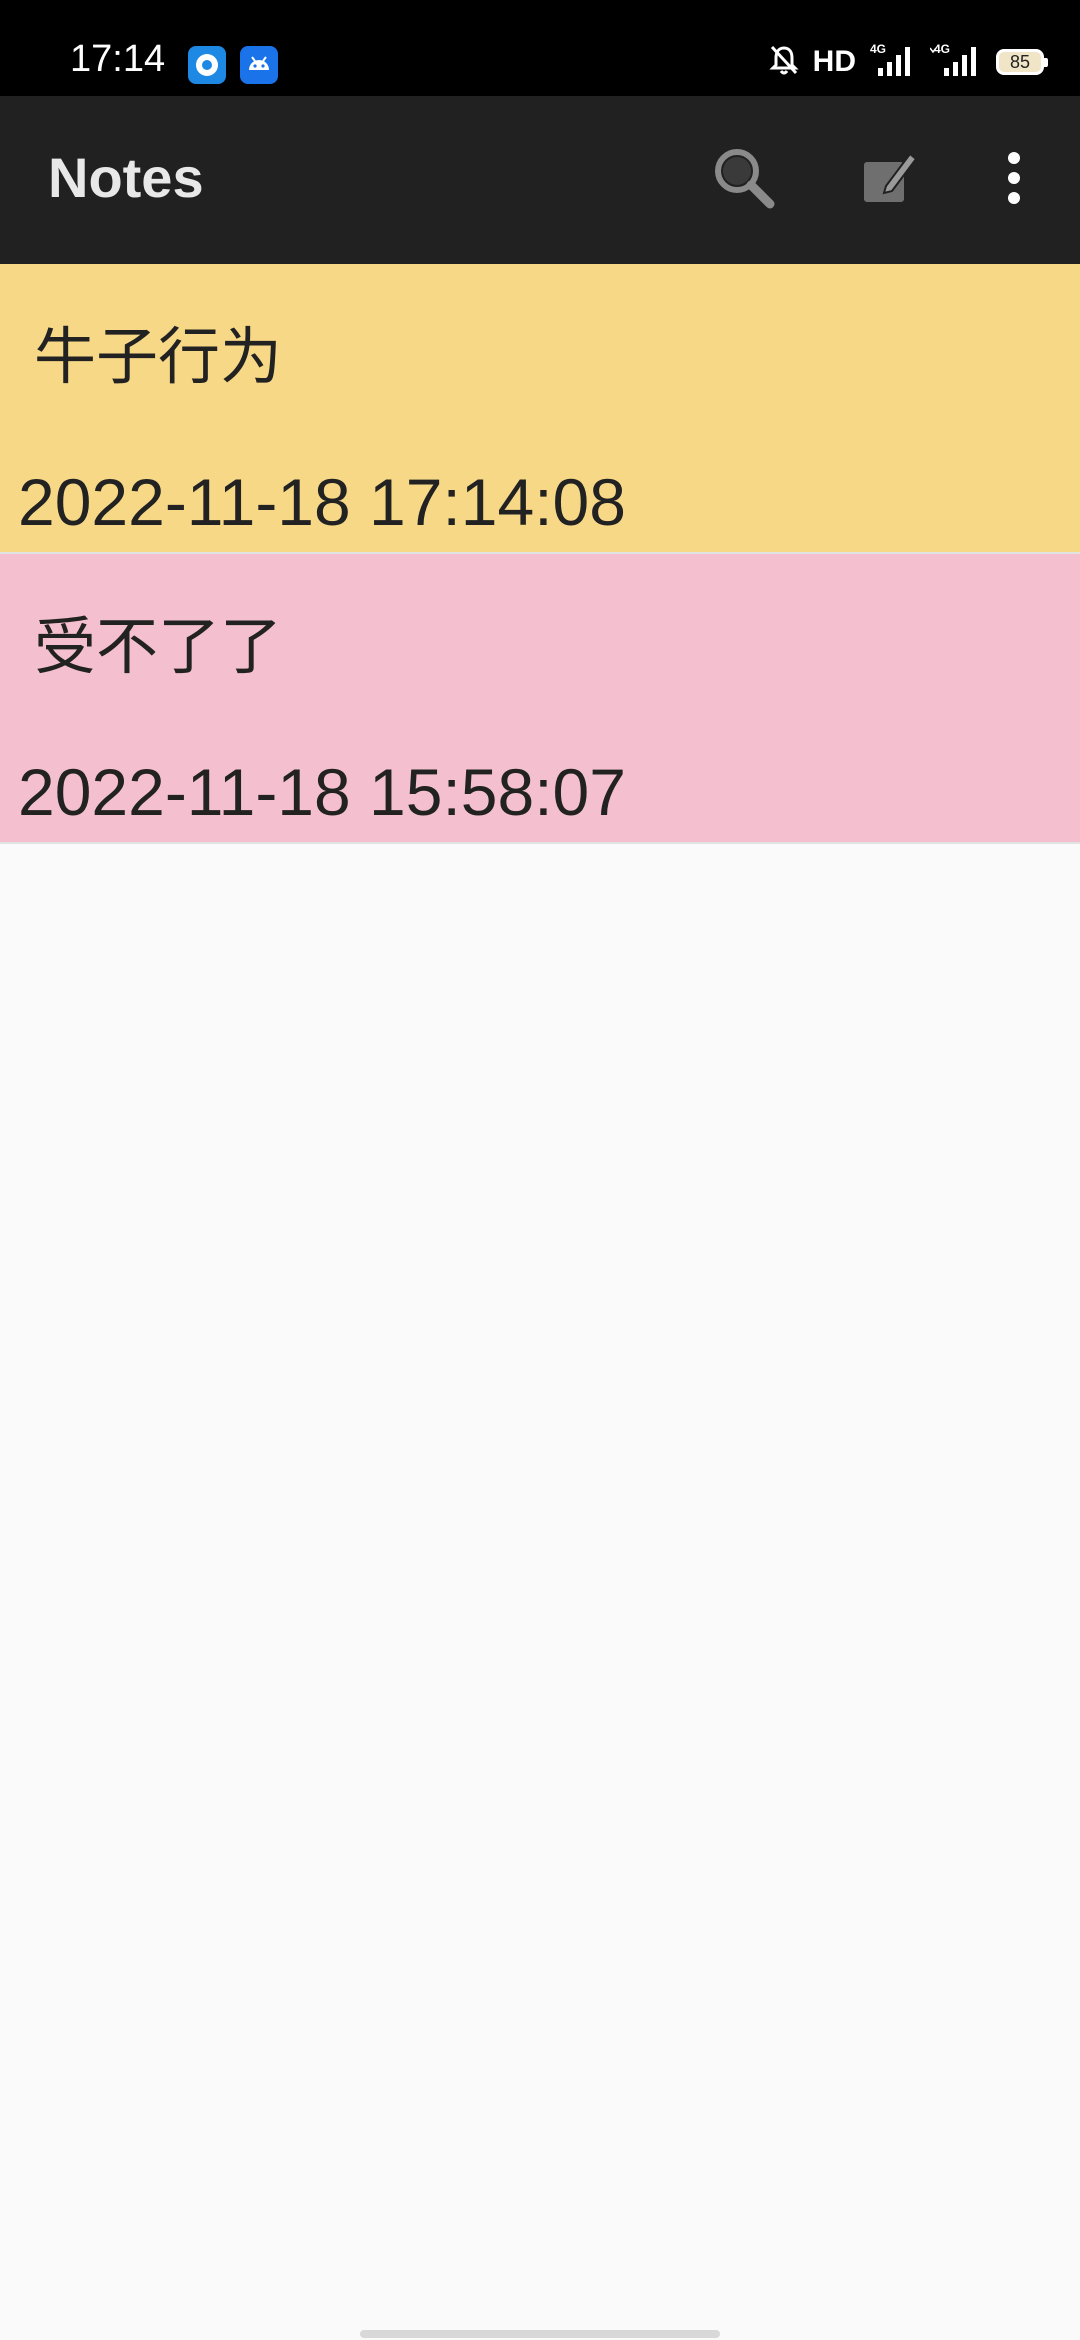 This screenshot has width=1080, height=2340. Describe the element at coordinates (207, 65) in the screenshot. I see `app-notification-icon` at that location.